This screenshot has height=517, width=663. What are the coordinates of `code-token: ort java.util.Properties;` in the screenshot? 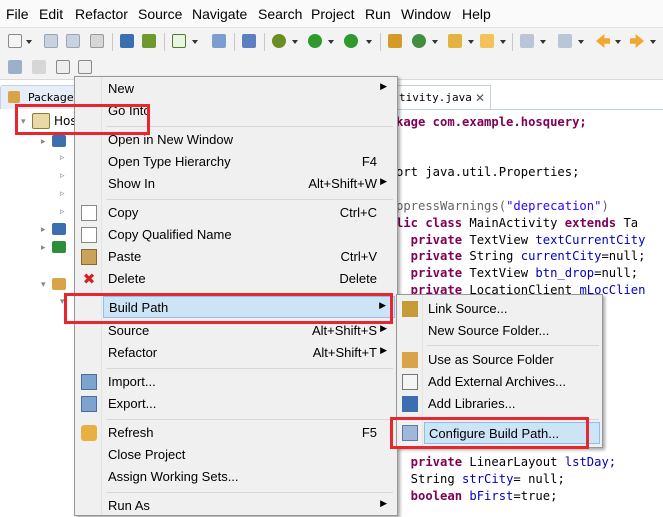 It's located at (488, 172).